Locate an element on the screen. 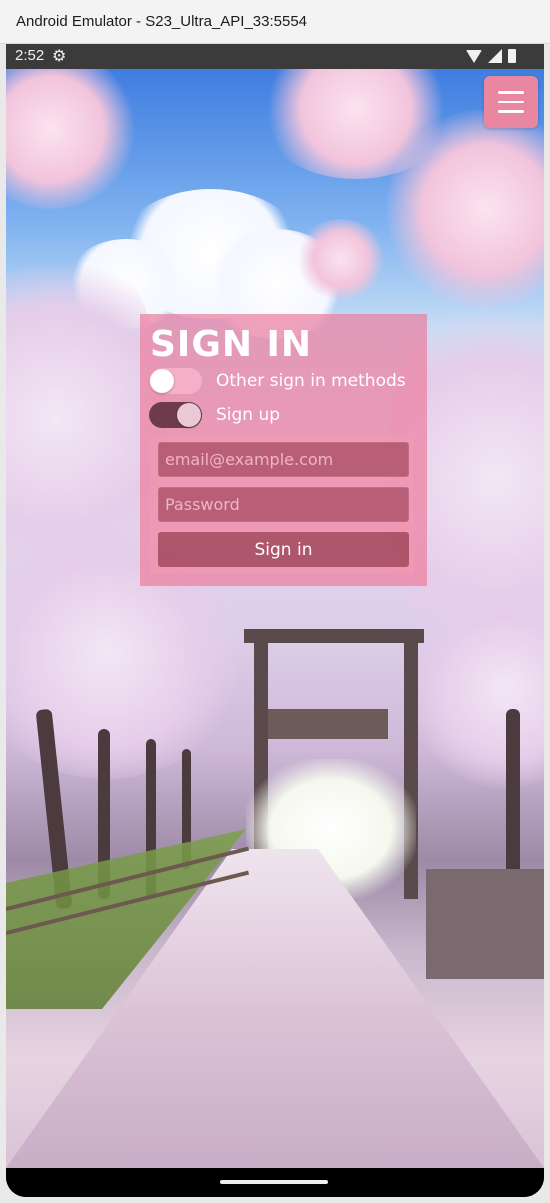 Image resolution: width=550 pixels, height=1203 pixels. hamburger-menu-button is located at coordinates (511, 102).